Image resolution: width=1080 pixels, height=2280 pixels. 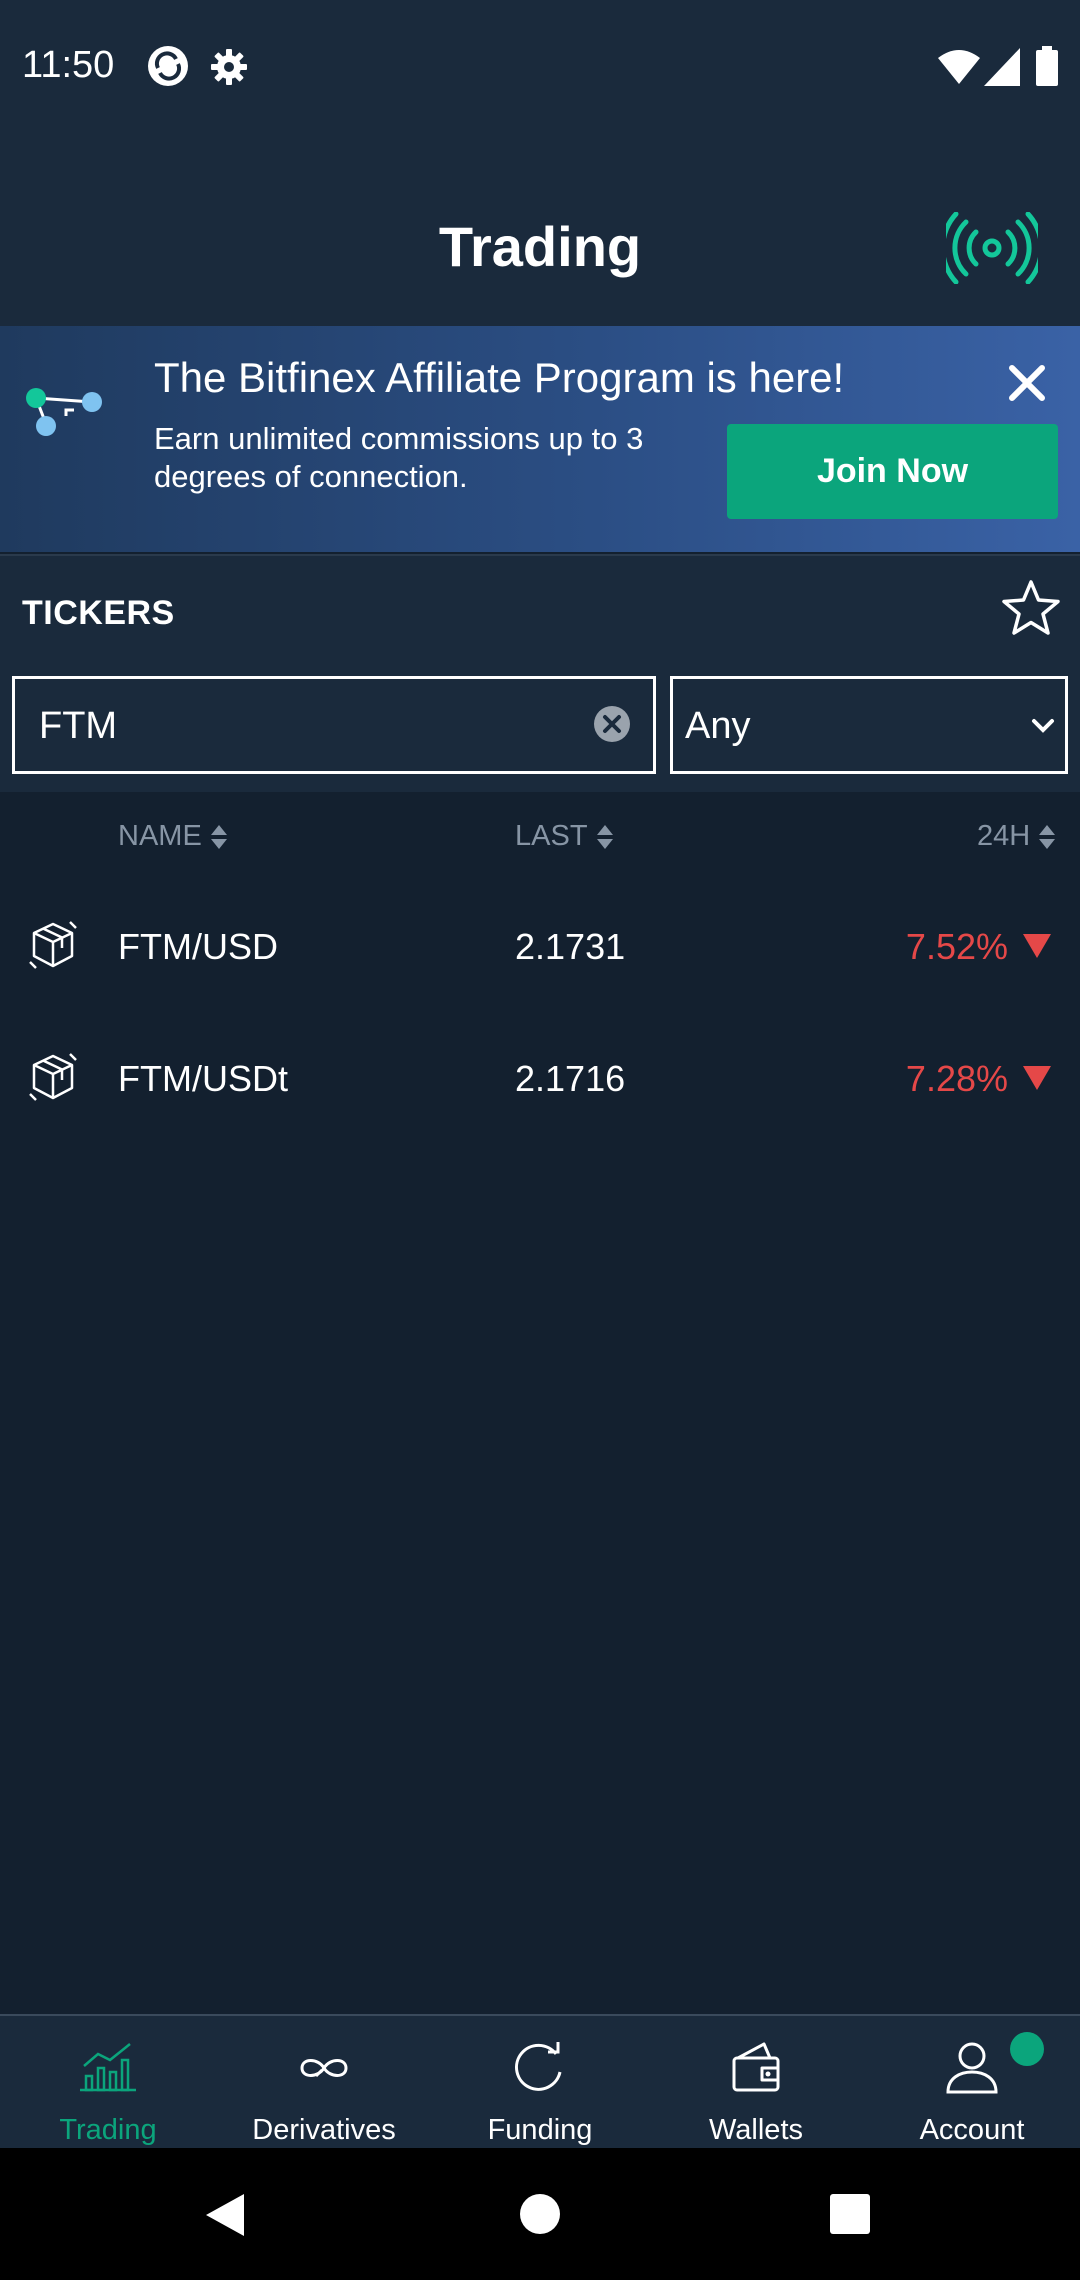 What do you see at coordinates (756, 2067) in the screenshot?
I see `wallet-icon` at bounding box center [756, 2067].